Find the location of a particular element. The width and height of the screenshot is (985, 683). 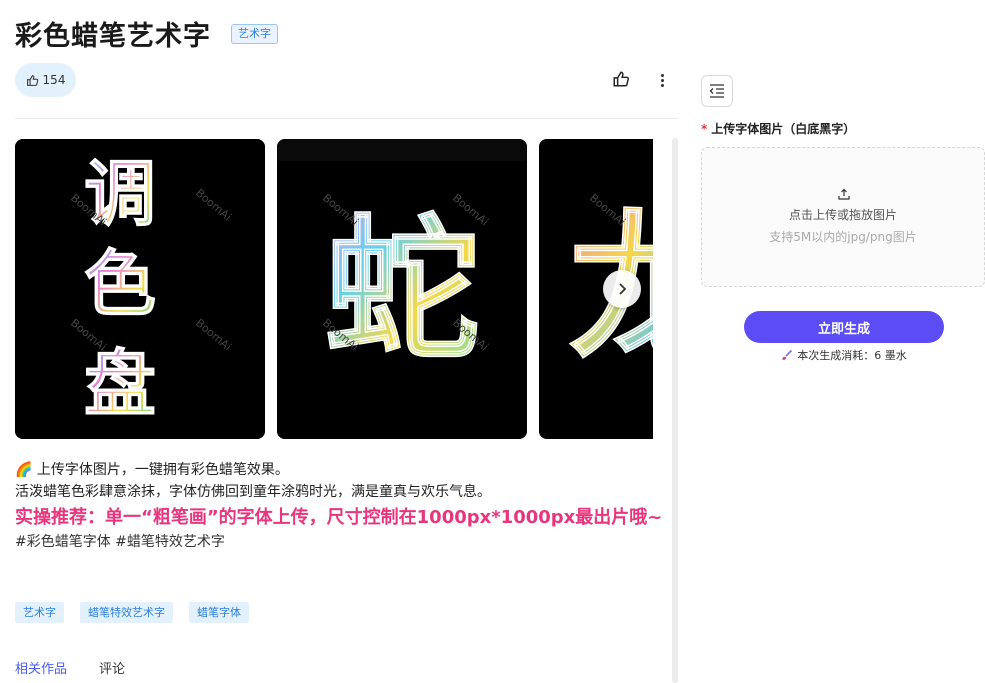

carousel-next-button is located at coordinates (622, 289).